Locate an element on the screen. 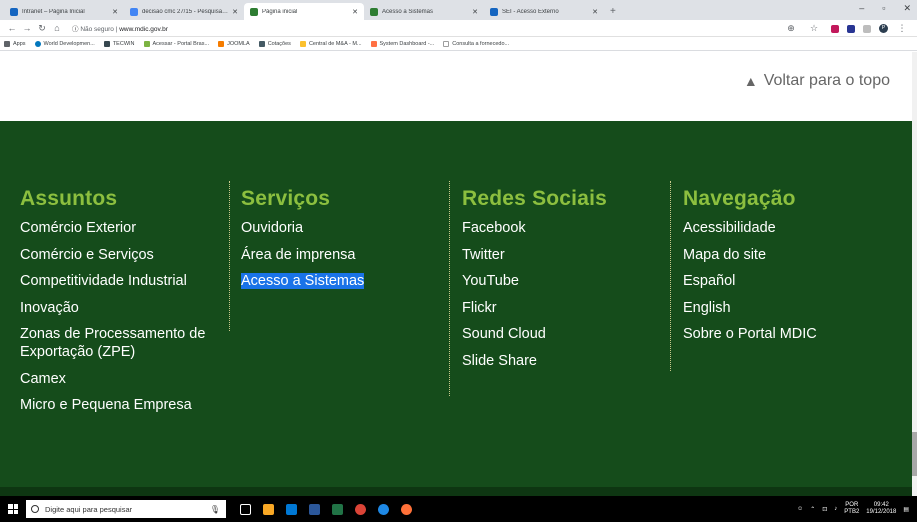 Image resolution: width=917 pixels, height=522 pixels. url-text: www.mdic.gov.br is located at coordinates (143, 29).